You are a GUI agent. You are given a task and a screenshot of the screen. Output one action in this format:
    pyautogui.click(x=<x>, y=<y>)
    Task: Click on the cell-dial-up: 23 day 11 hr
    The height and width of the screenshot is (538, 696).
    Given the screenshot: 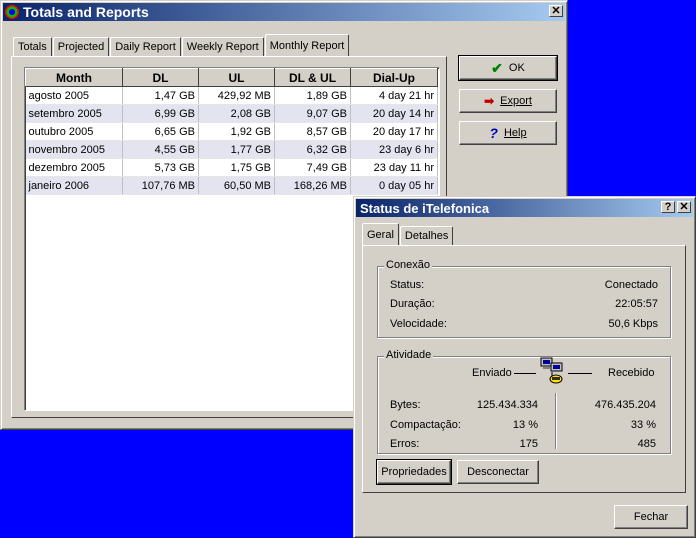 What is the action you would take?
    pyautogui.click(x=394, y=167)
    